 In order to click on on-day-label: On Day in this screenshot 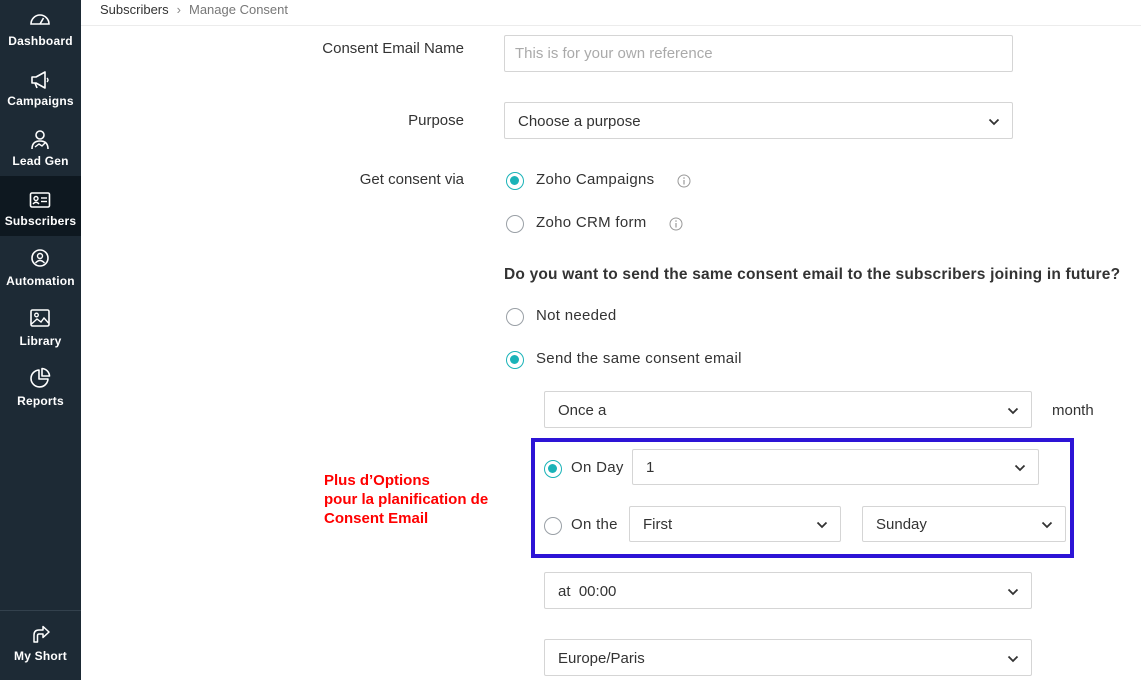, I will do `click(597, 467)`.